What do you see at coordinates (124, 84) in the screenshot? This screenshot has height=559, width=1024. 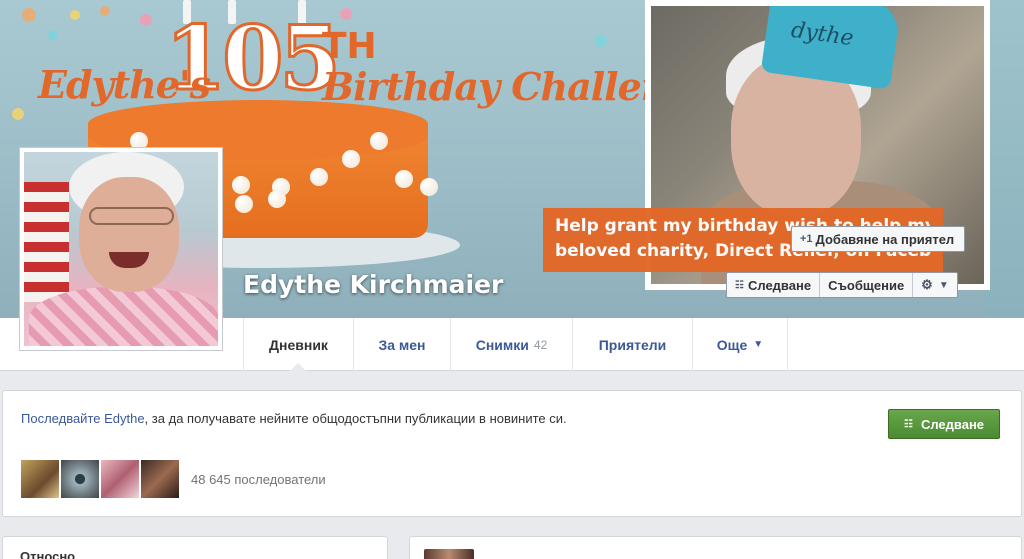 I see `cover-title-name: Edythe's` at bounding box center [124, 84].